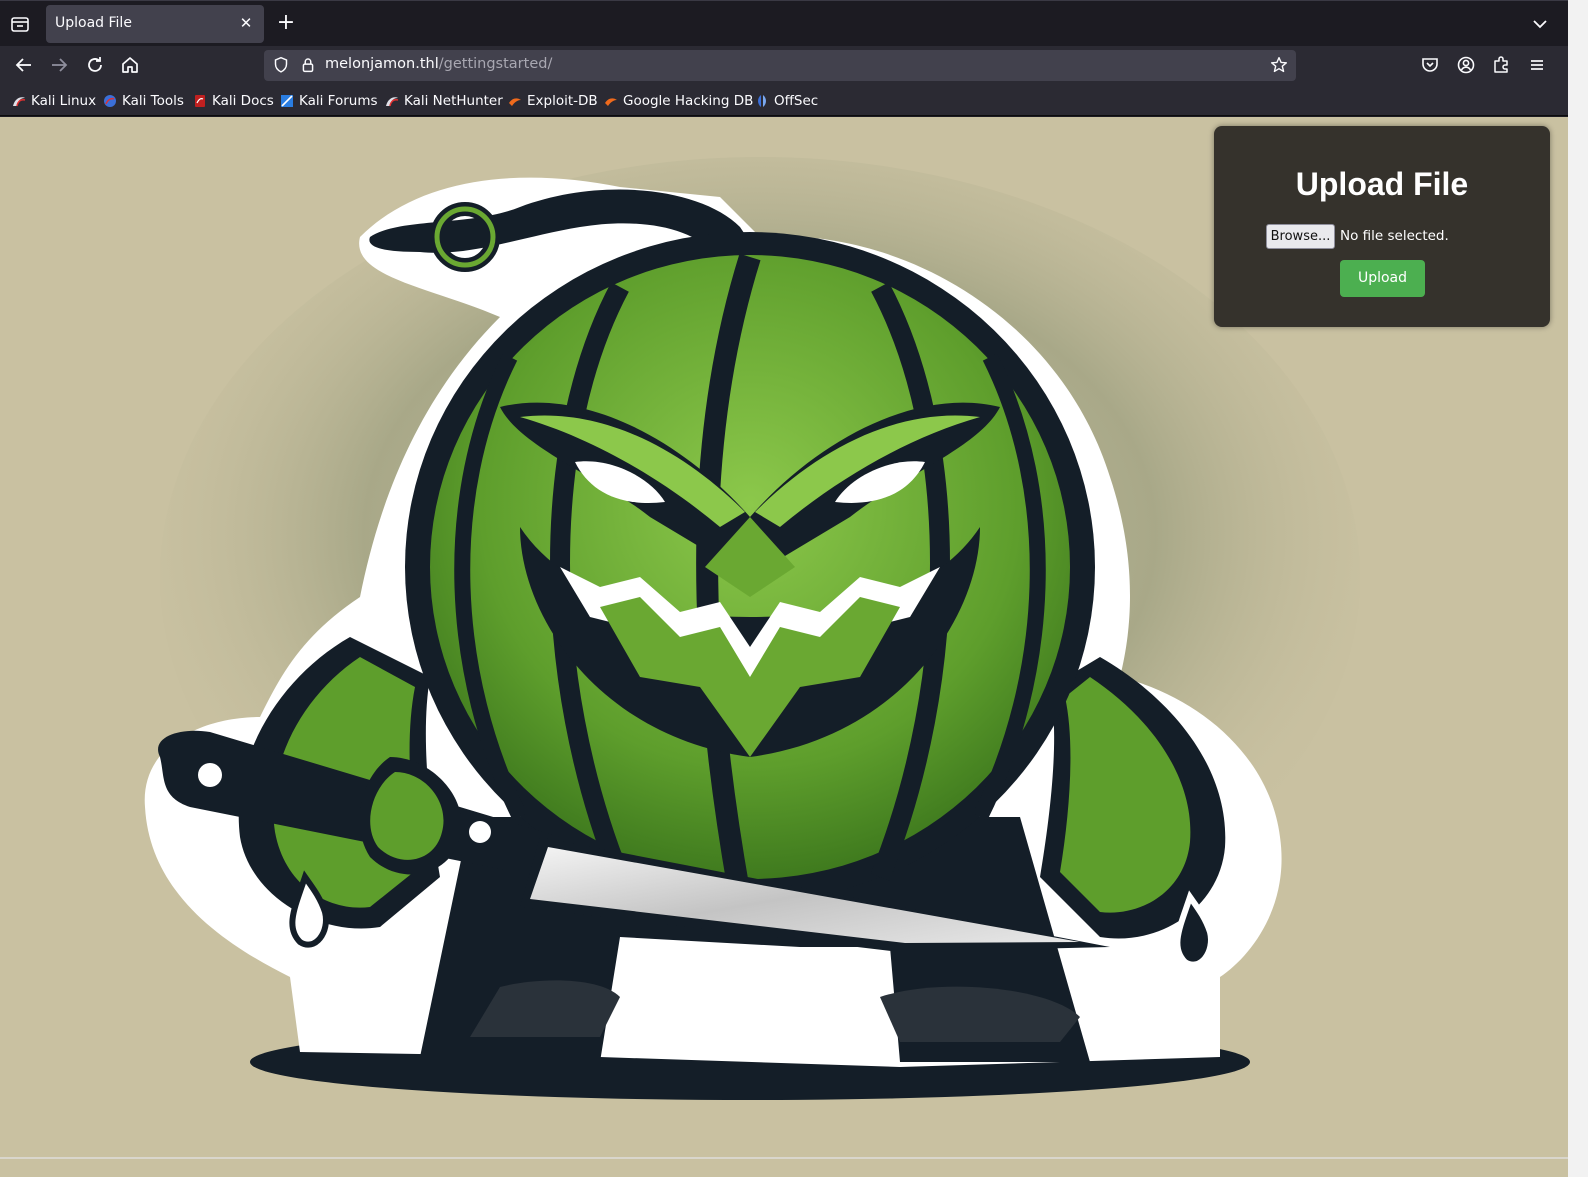  I want to click on reload-icon, so click(95, 65).